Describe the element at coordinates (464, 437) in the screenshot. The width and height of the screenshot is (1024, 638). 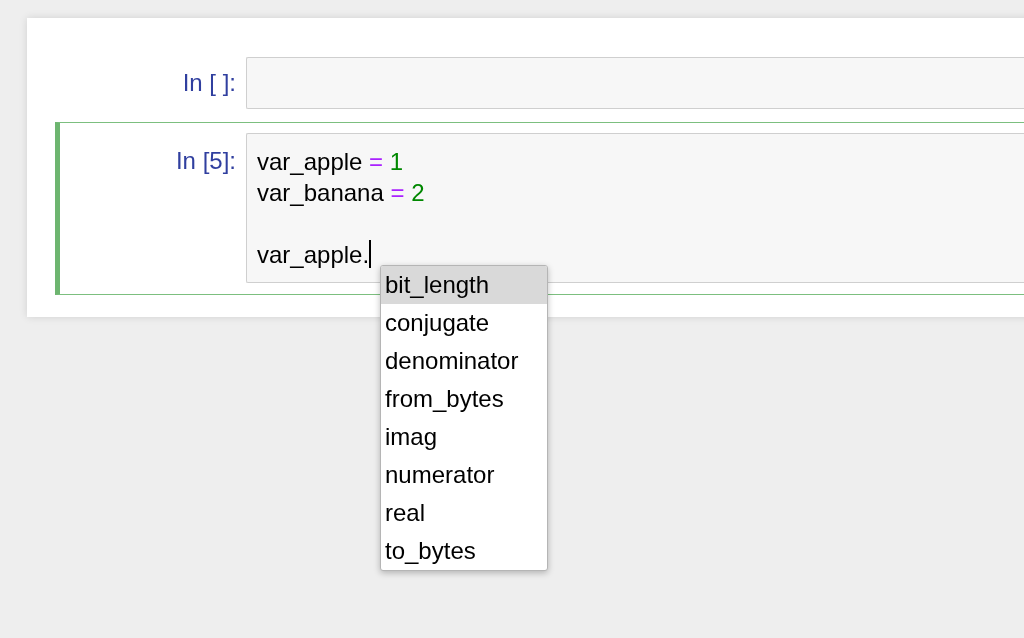
I see `completion-item: imag` at that location.